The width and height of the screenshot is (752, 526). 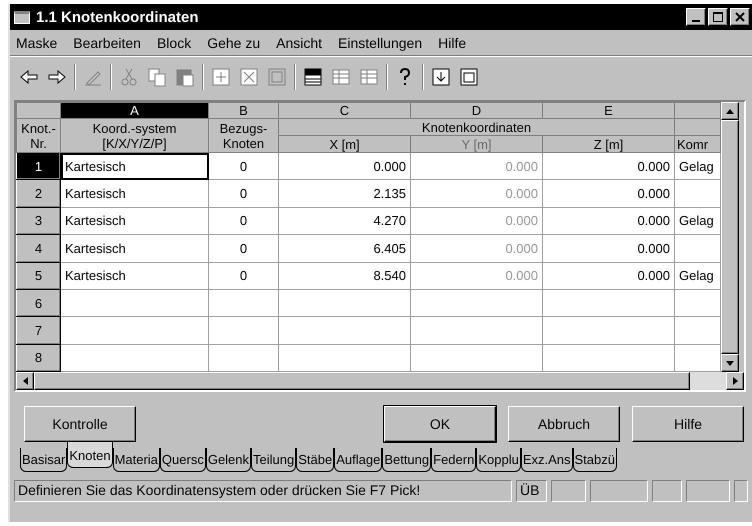 I want to click on group-header: Knotenkoordinaten, so click(x=476, y=127).